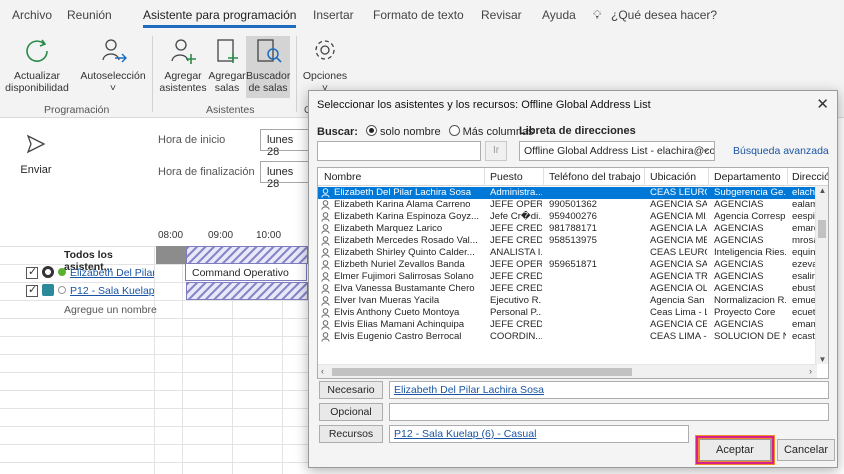 This screenshot has width=844, height=474. Describe the element at coordinates (372, 130) in the screenshot. I see `radio-name-only` at that location.